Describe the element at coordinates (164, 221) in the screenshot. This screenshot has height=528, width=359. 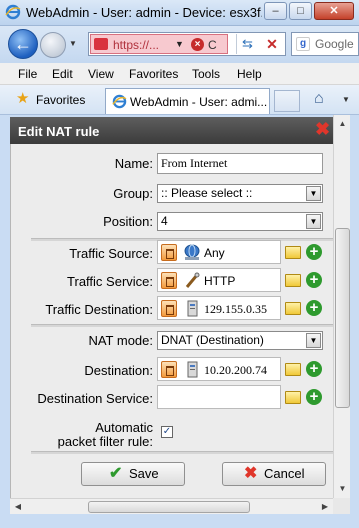
I see `position-select-value: 4` at that location.